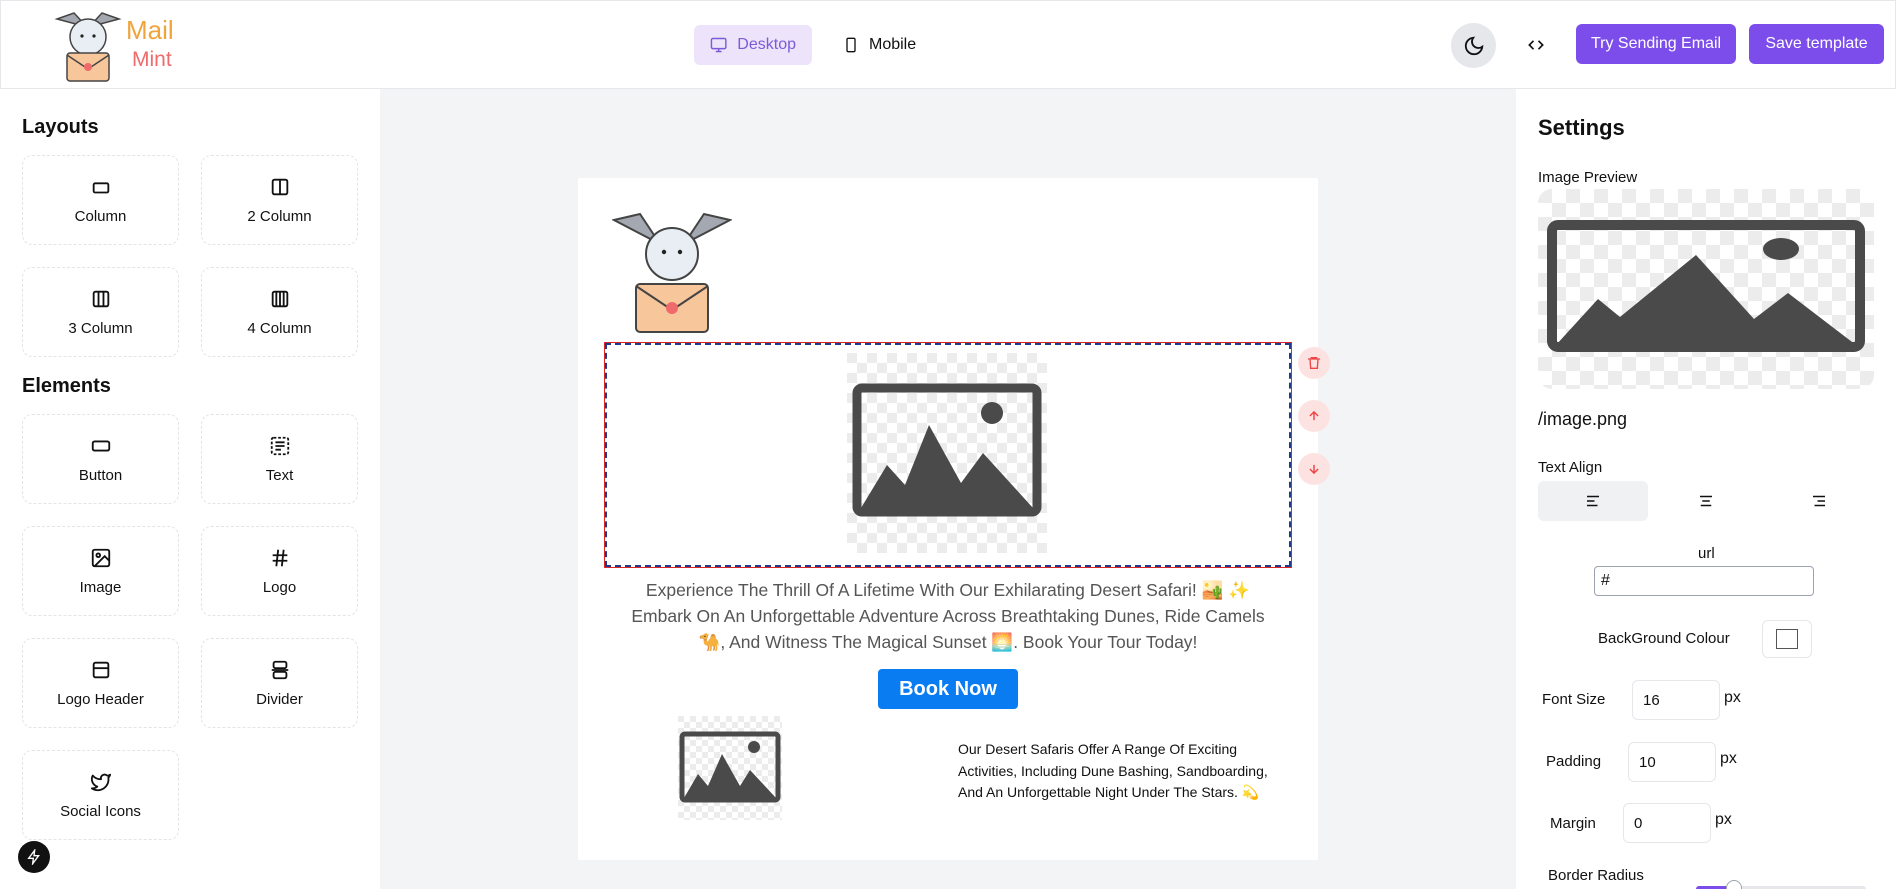  Describe the element at coordinates (1706, 553) in the screenshot. I see `url-label: url` at that location.